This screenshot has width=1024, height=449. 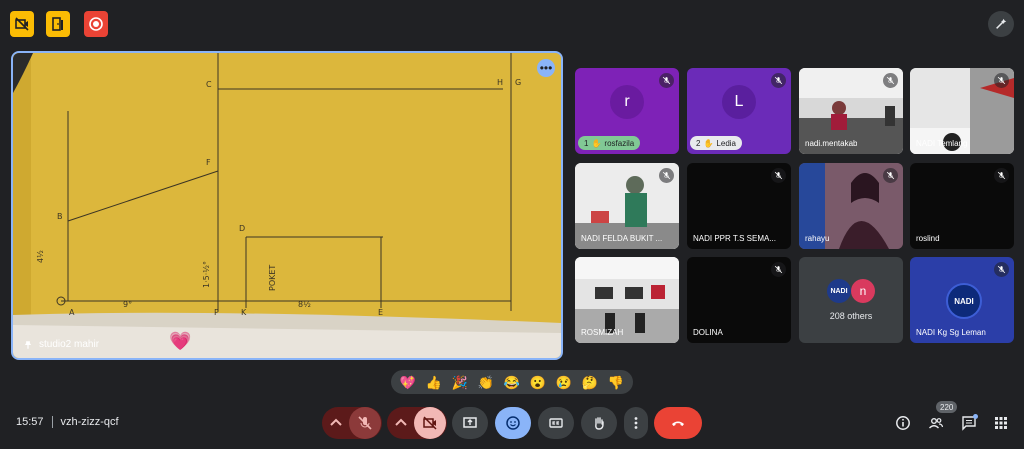 I want to click on participant-name: NADI Kg Sg Leman, so click(x=951, y=332).